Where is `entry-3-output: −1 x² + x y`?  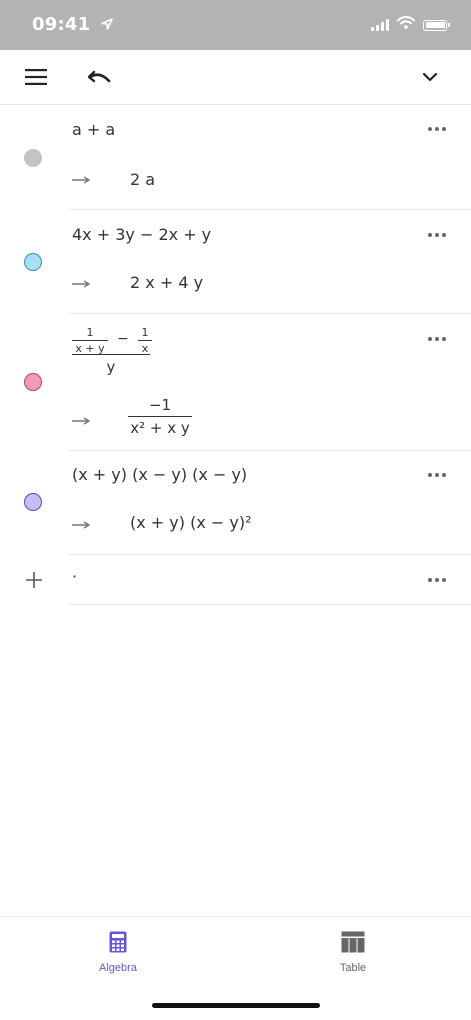 entry-3-output: −1 x² + x y is located at coordinates (160, 416).